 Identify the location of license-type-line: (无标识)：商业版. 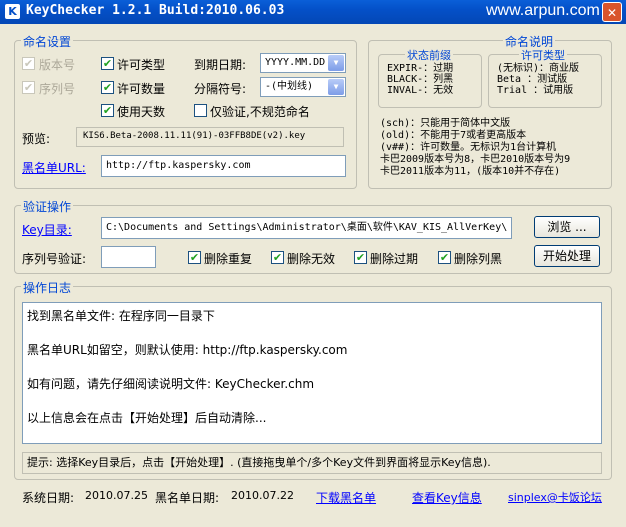
(538, 68).